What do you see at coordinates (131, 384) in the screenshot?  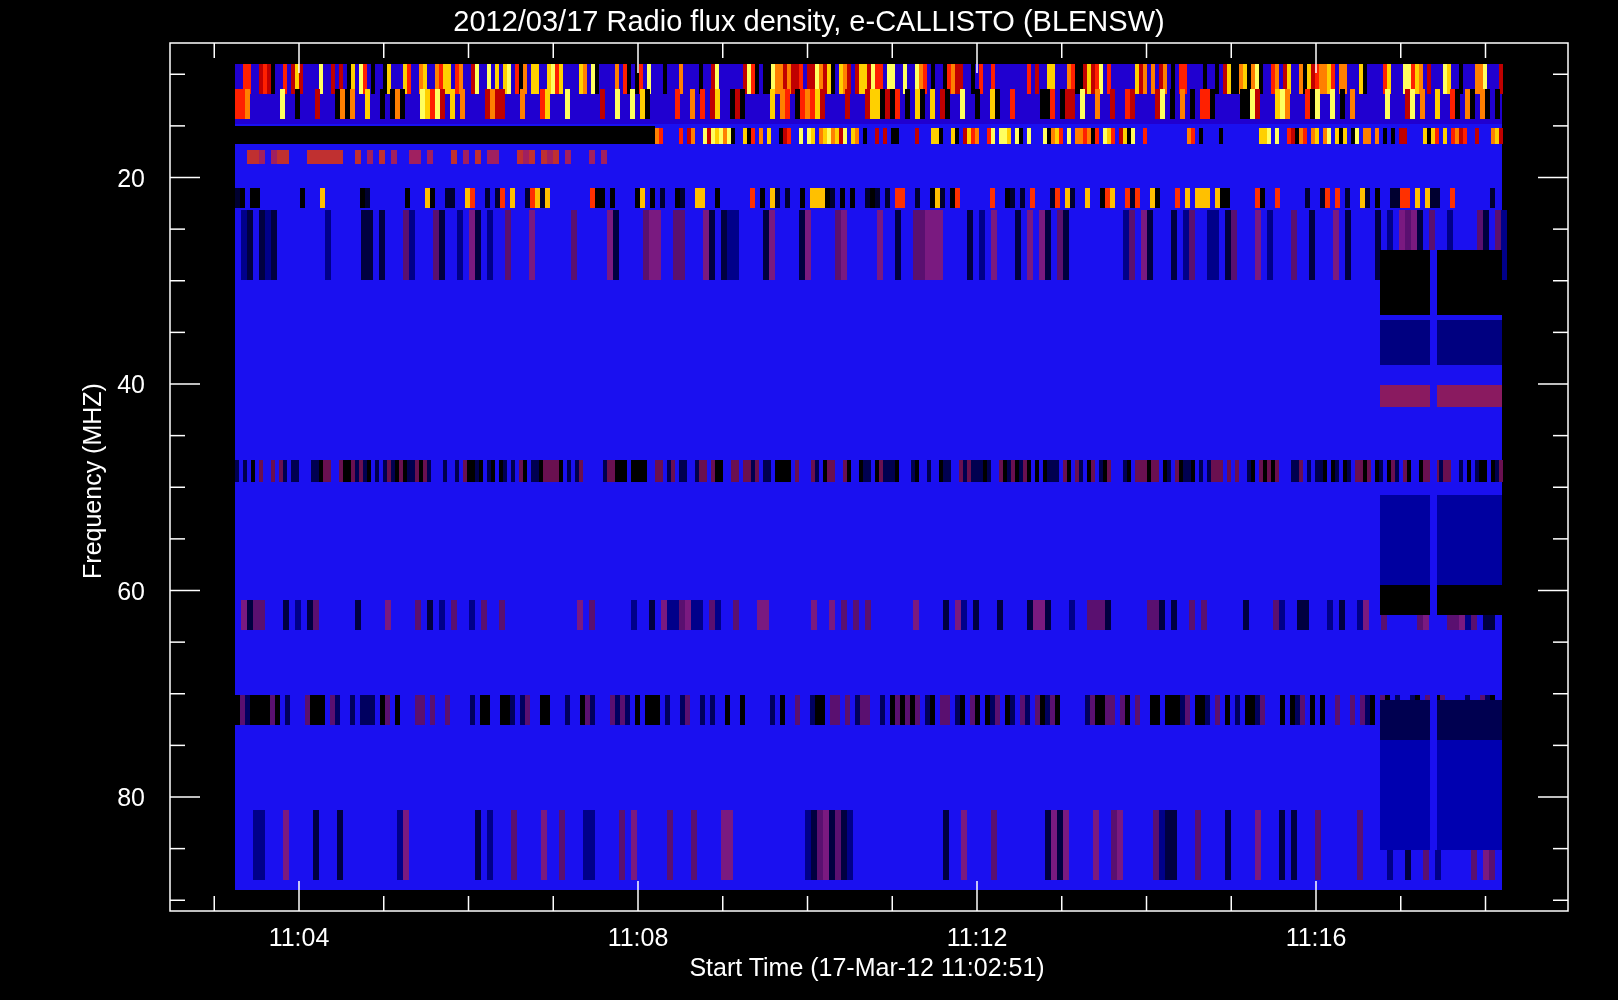 I see `y-tick-label: 40` at bounding box center [131, 384].